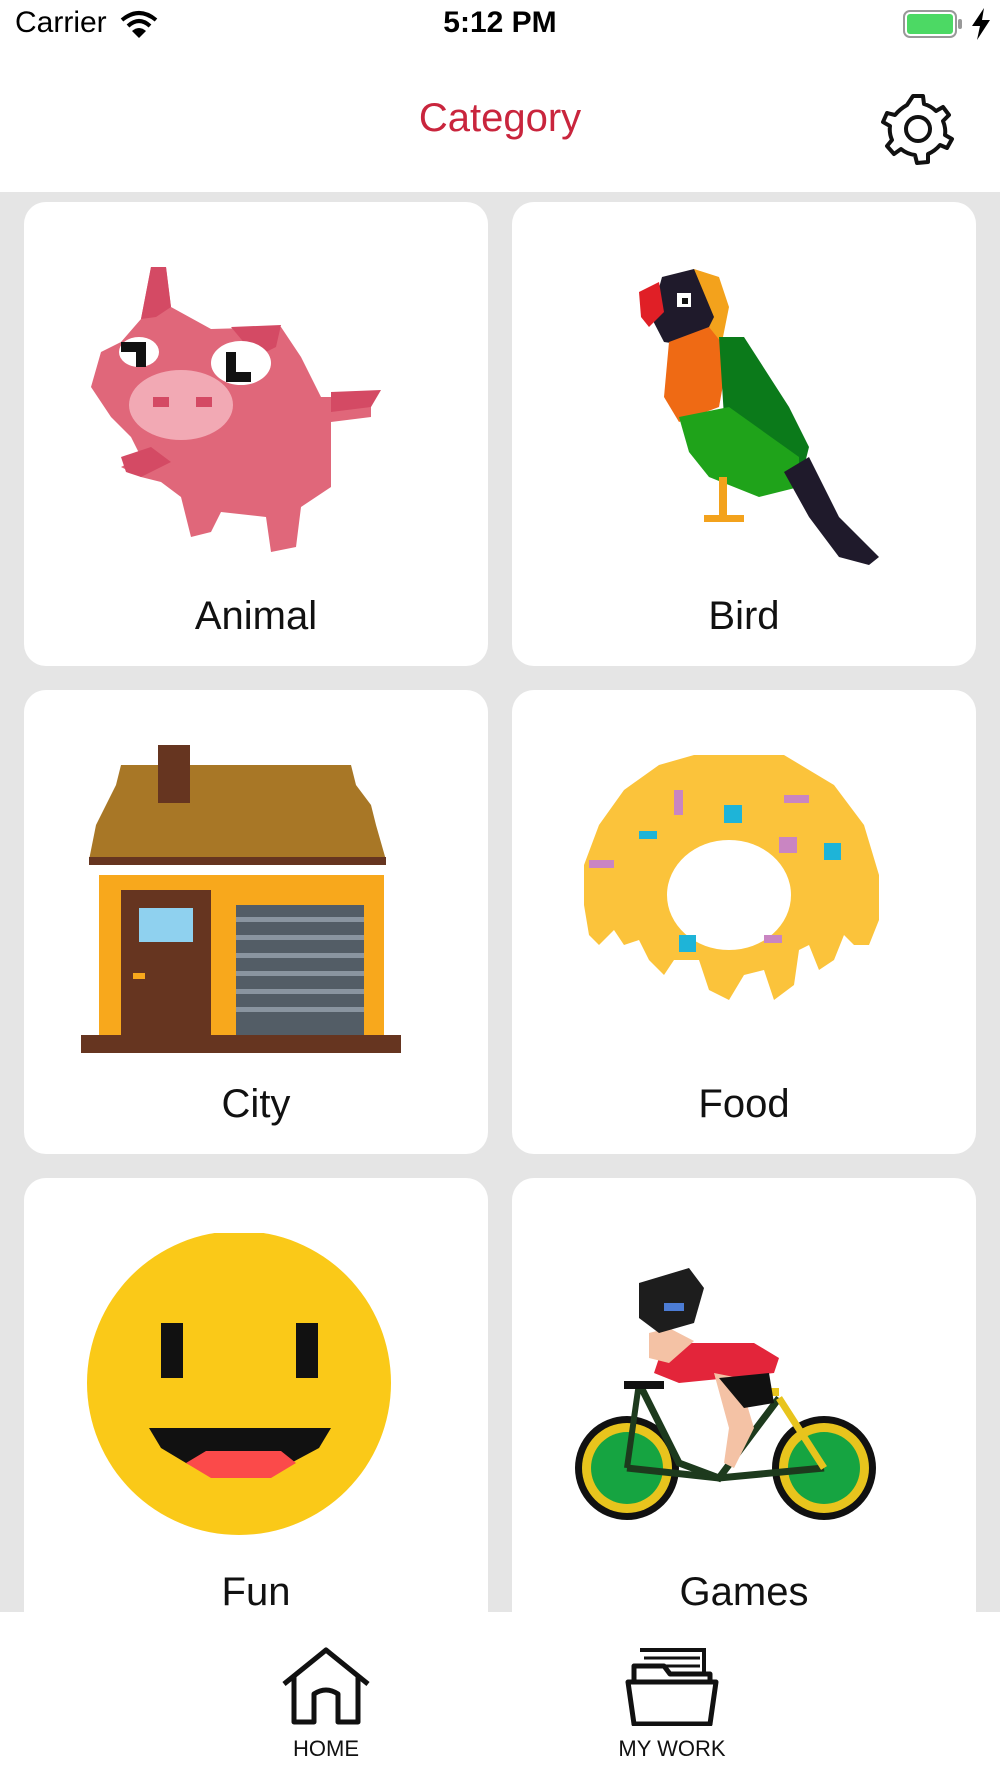 This screenshot has height=1778, width=1000. I want to click on house-illustration, so click(241, 899).